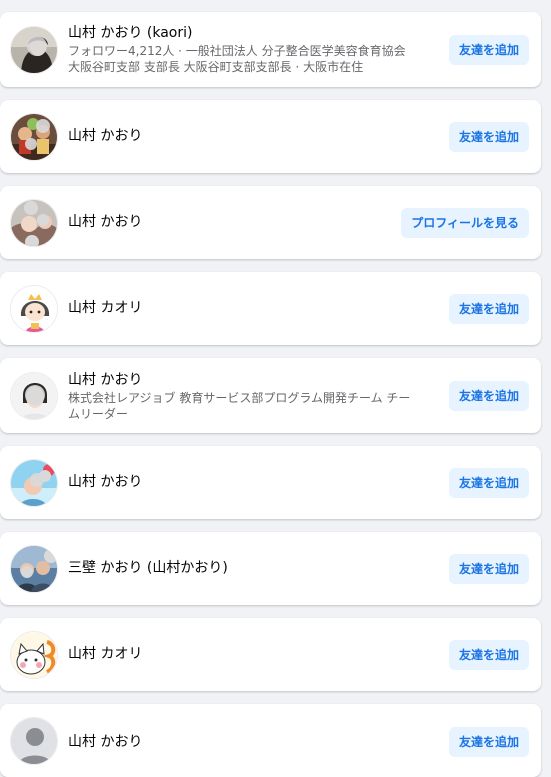 The width and height of the screenshot is (551, 777). I want to click on profile-photo-child-icon, so click(34, 222).